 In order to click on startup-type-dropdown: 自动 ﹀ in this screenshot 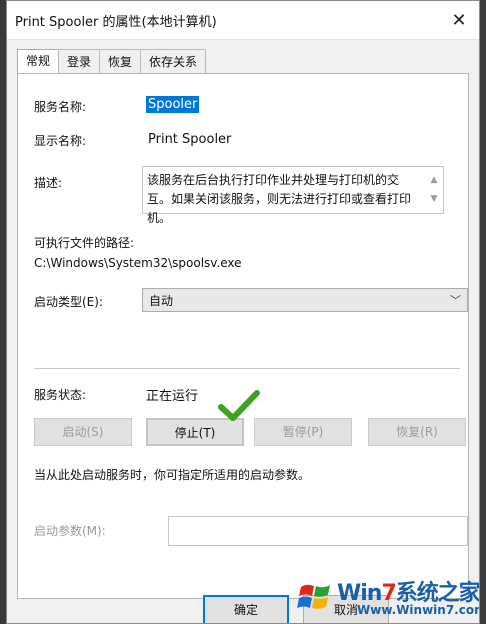, I will do `click(305, 300)`.